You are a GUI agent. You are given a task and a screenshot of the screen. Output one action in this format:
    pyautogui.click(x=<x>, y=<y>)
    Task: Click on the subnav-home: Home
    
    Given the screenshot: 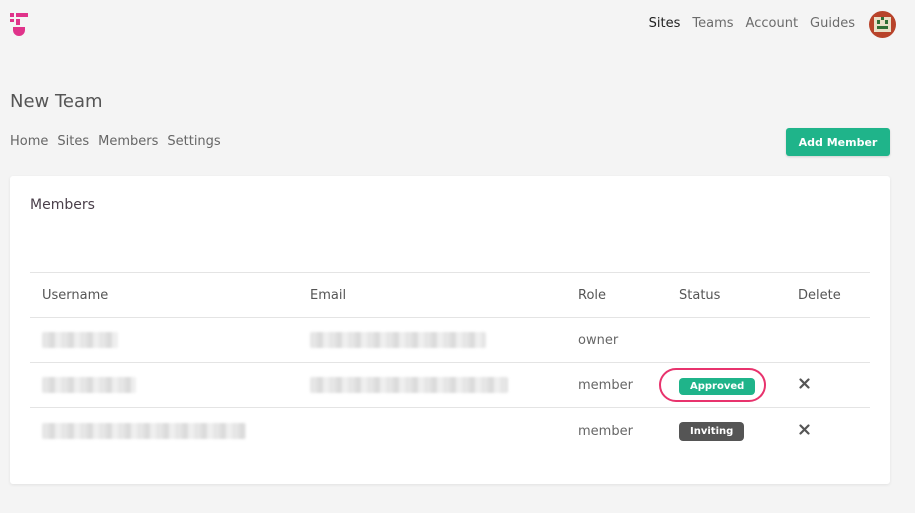 What is the action you would take?
    pyautogui.click(x=29, y=141)
    